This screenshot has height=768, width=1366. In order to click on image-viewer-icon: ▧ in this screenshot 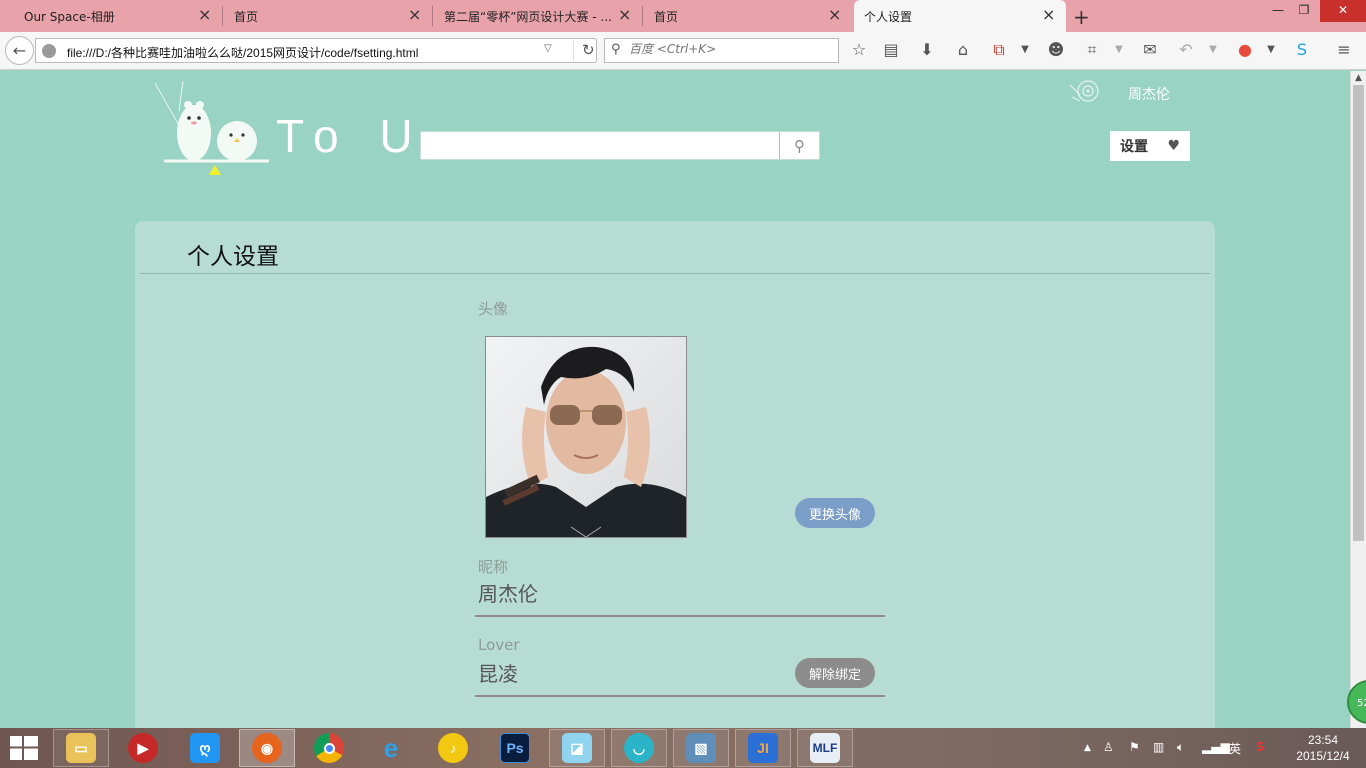, I will do `click(701, 748)`.